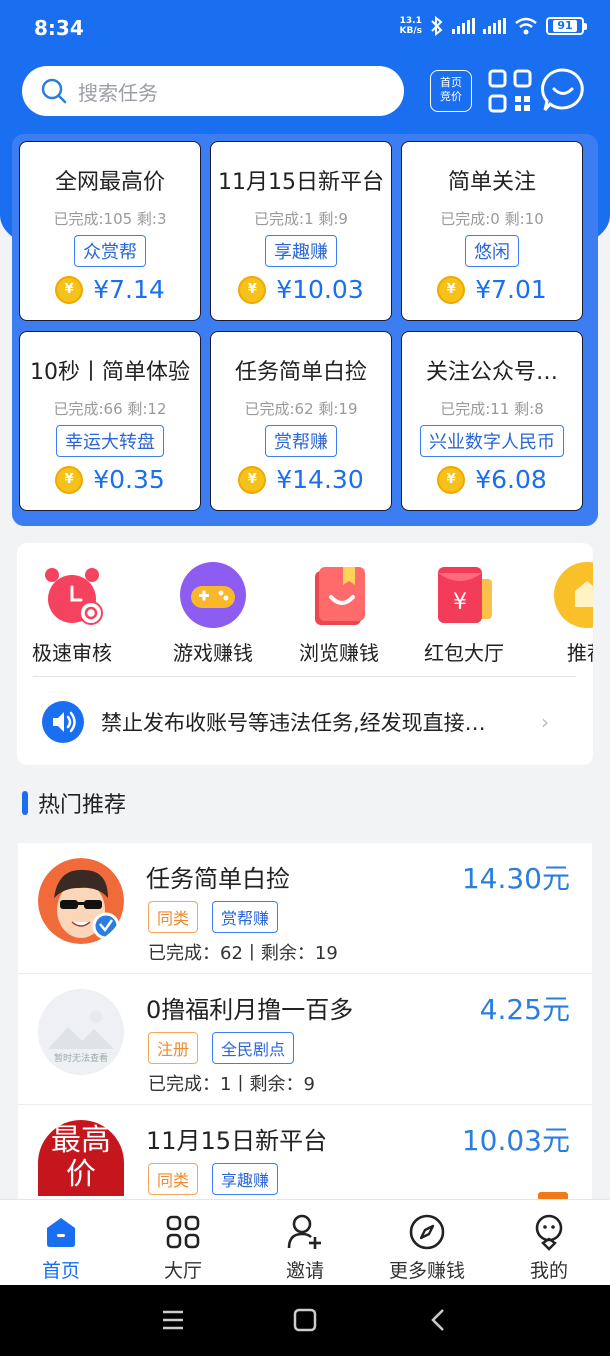 The width and height of the screenshot is (610, 1356). What do you see at coordinates (301, 182) in the screenshot?
I see `task-title: 11月15日新平台` at bounding box center [301, 182].